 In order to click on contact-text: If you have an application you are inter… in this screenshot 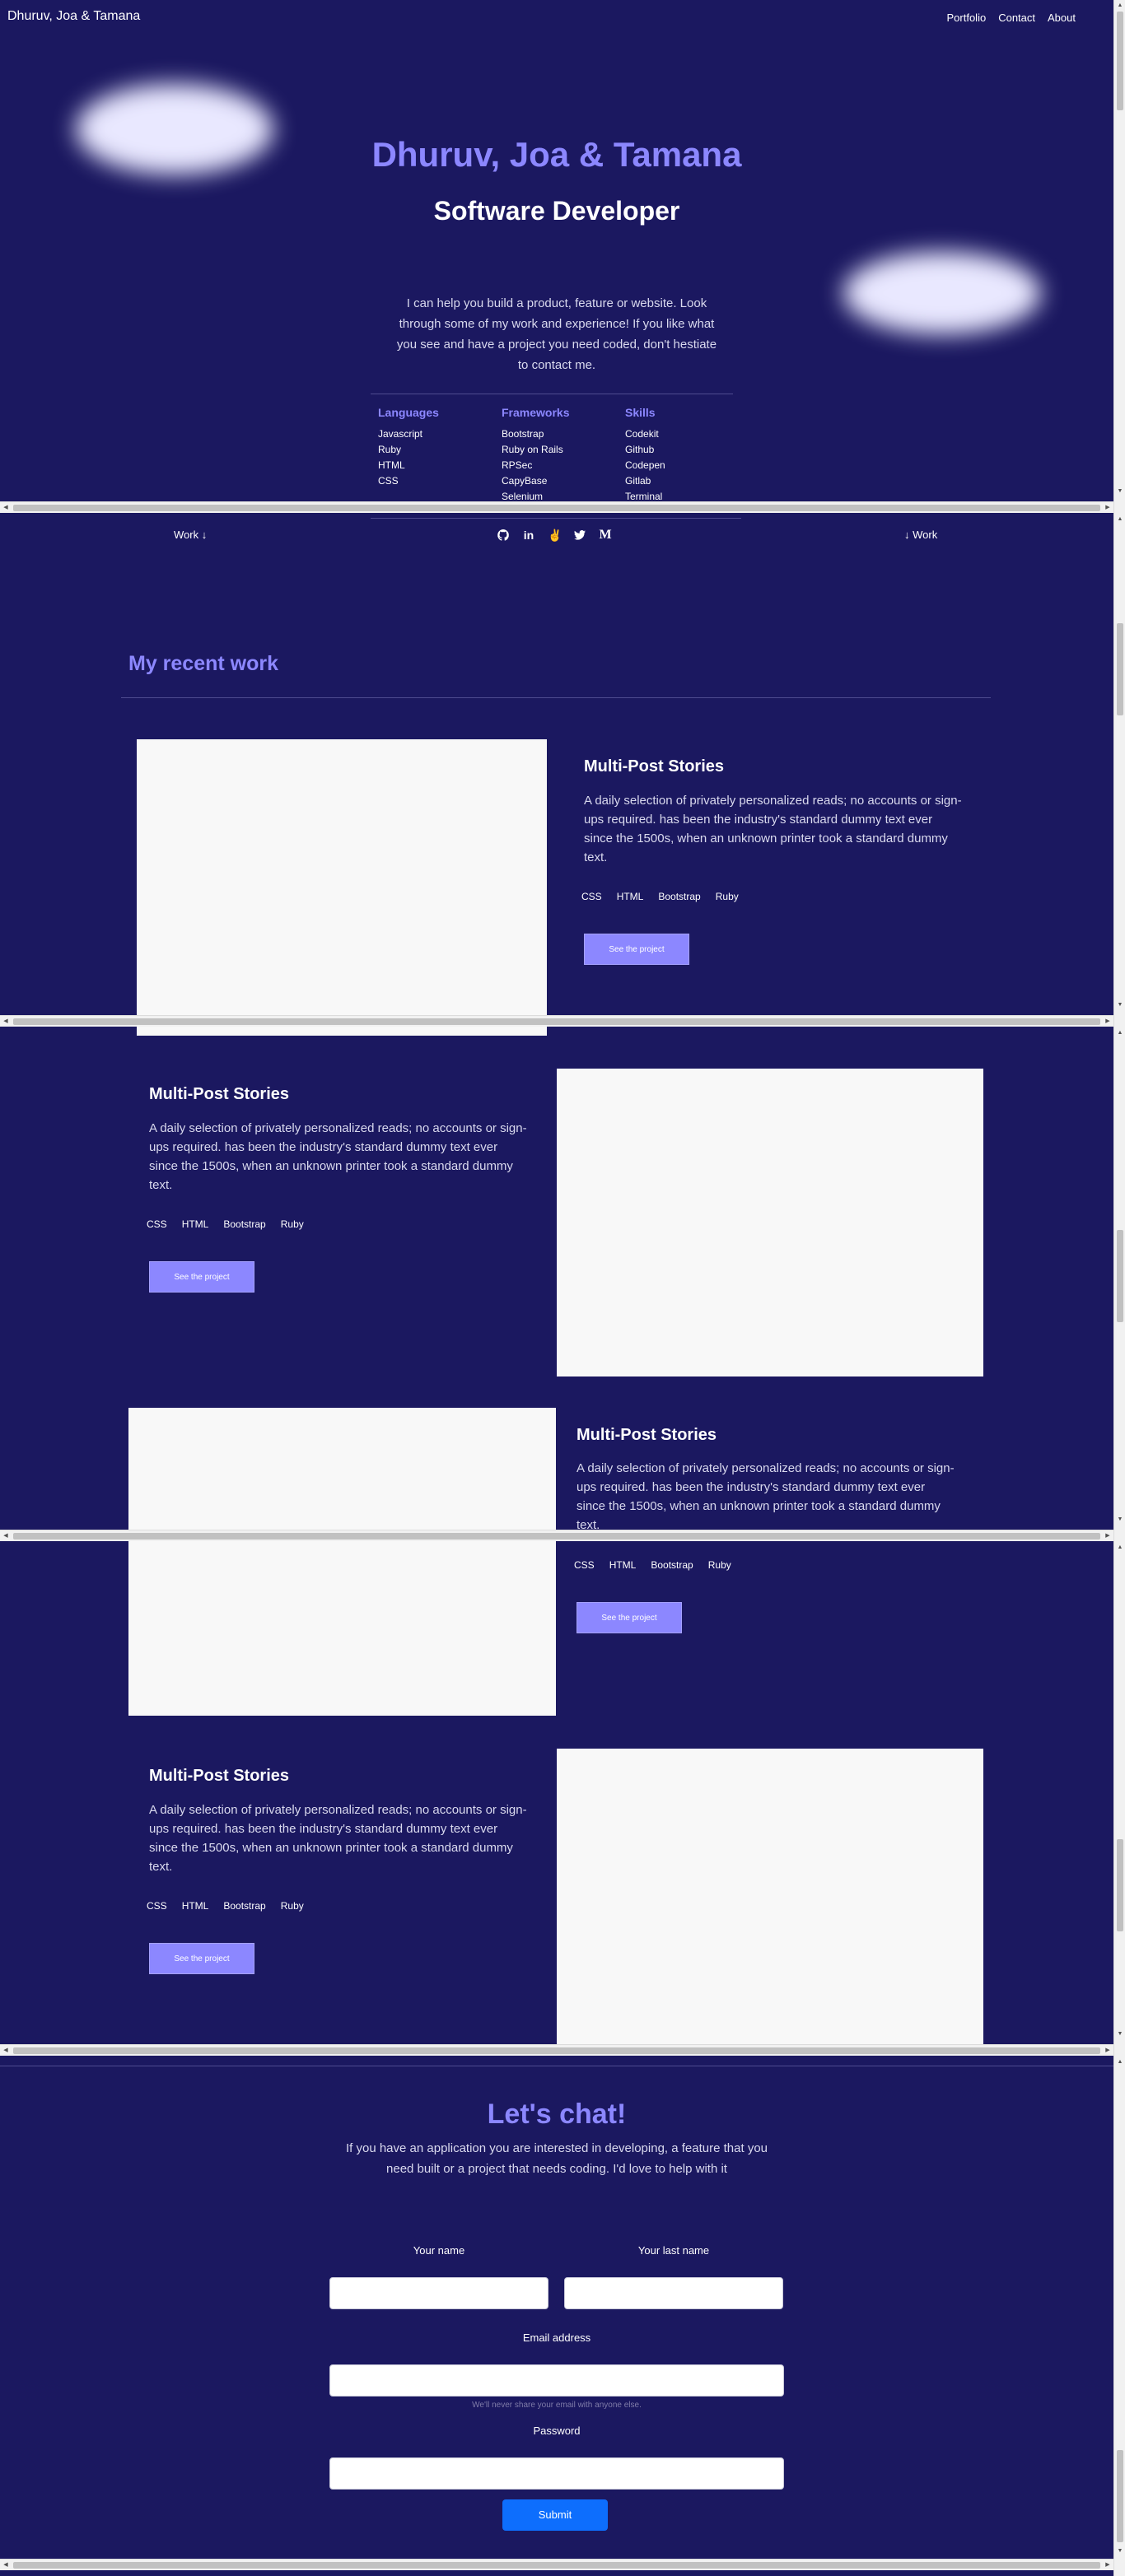, I will do `click(557, 2158)`.